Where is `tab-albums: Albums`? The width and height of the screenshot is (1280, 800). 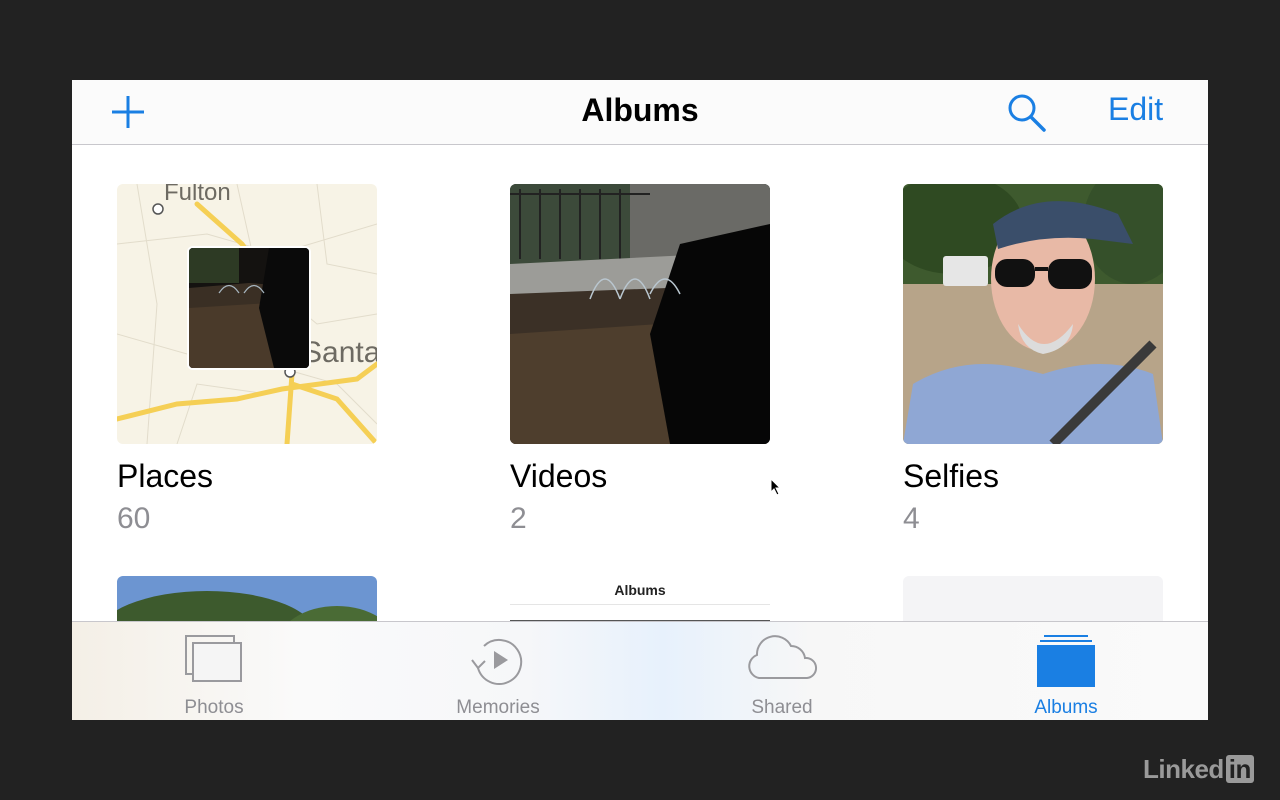 tab-albums: Albums is located at coordinates (1066, 671).